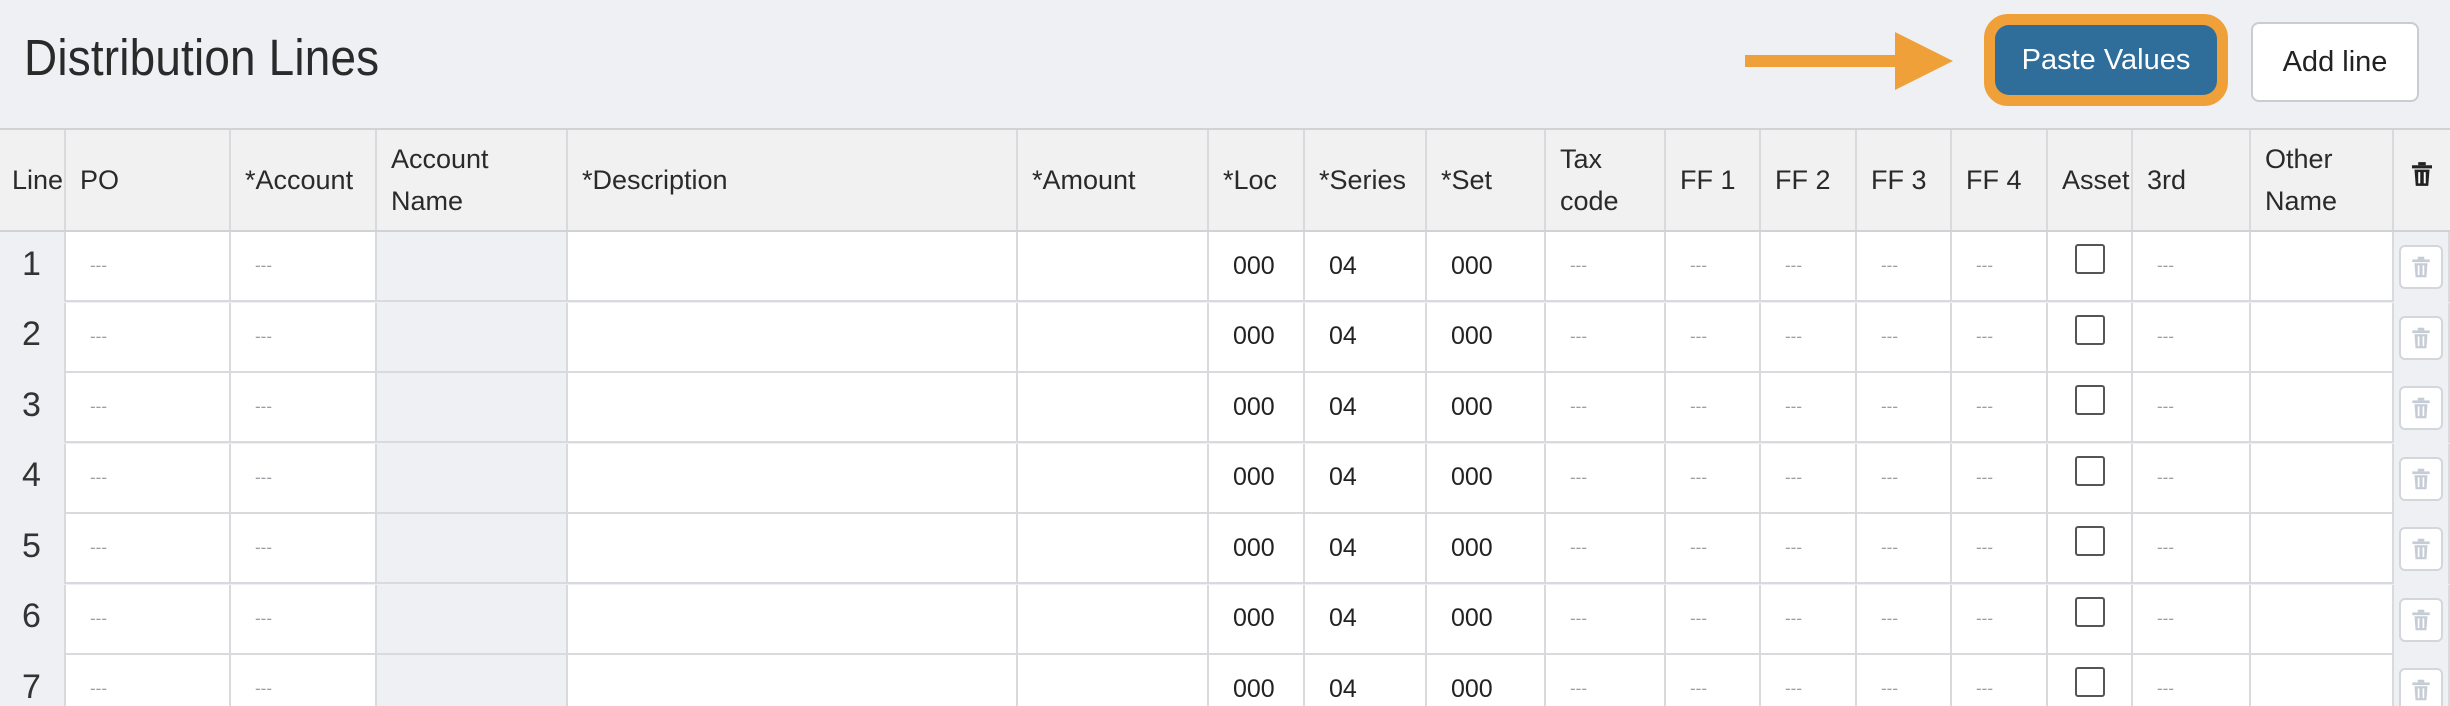 The height and width of the screenshot is (706, 2450). What do you see at coordinates (2422, 180) in the screenshot?
I see `trash-icon` at bounding box center [2422, 180].